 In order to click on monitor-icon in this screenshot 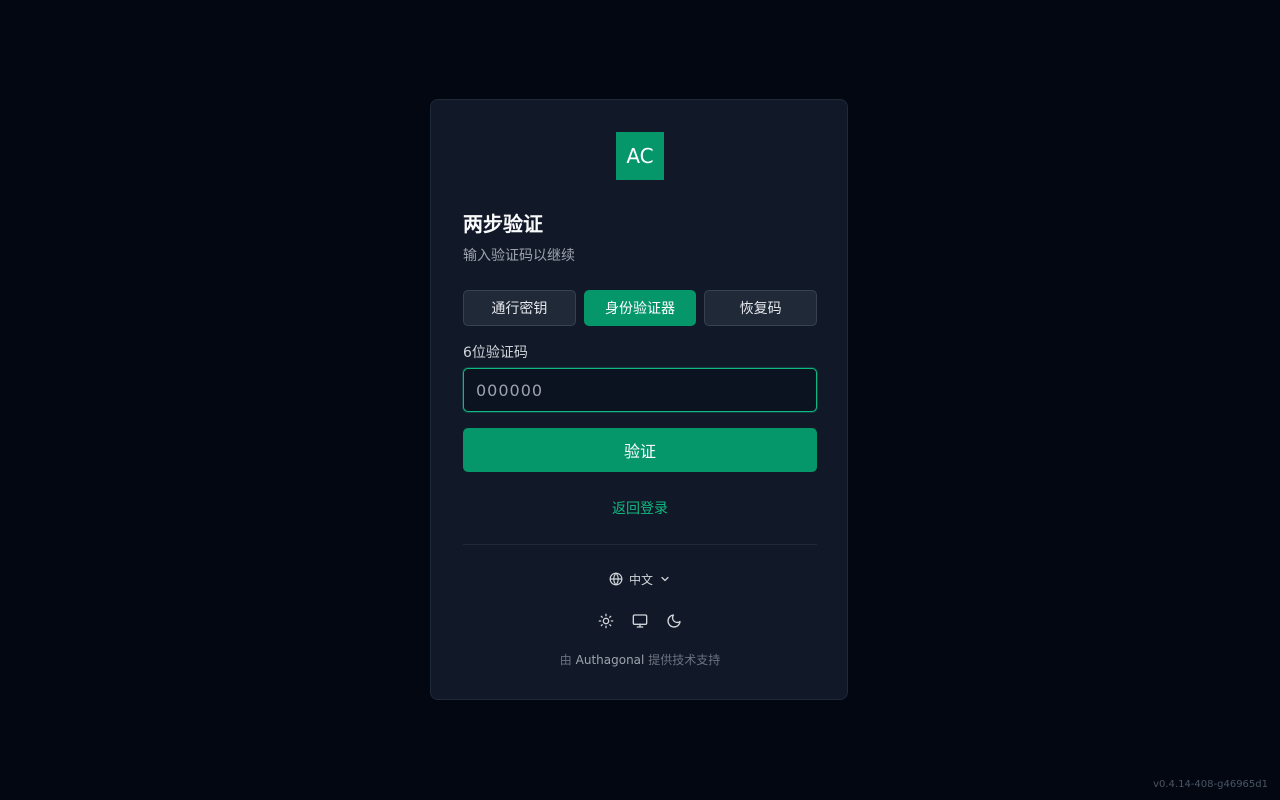, I will do `click(640, 623)`.